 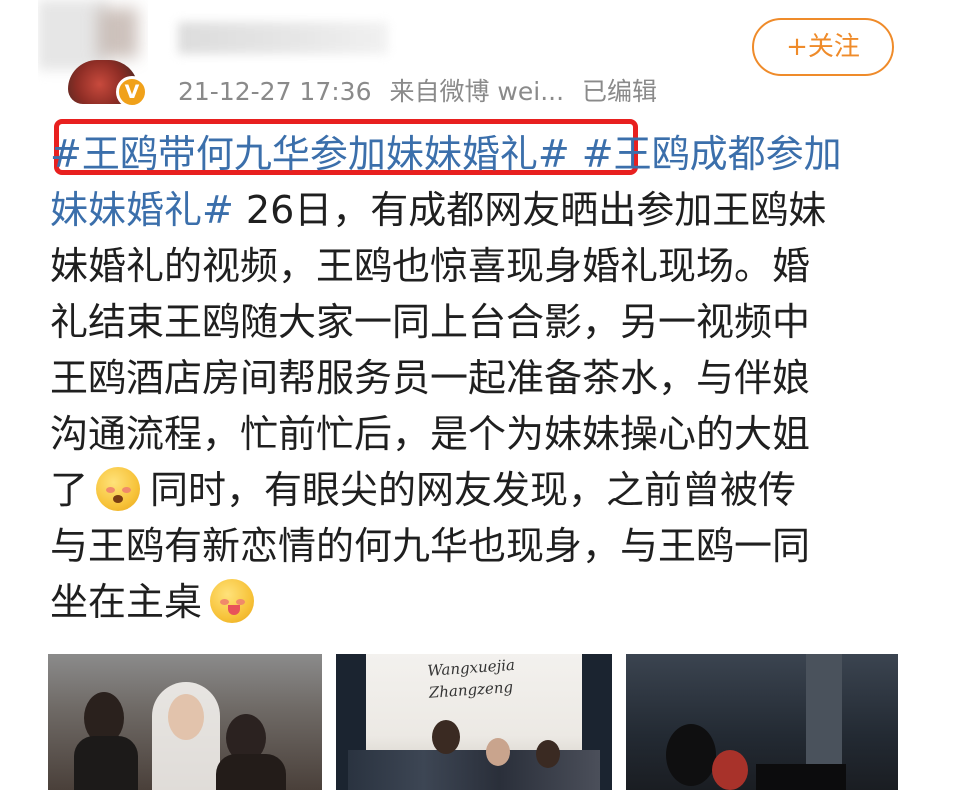 What do you see at coordinates (430, 322) in the screenshot?
I see `post-text: 礼结束王鸥随大家一同上台合影，另一视频中` at bounding box center [430, 322].